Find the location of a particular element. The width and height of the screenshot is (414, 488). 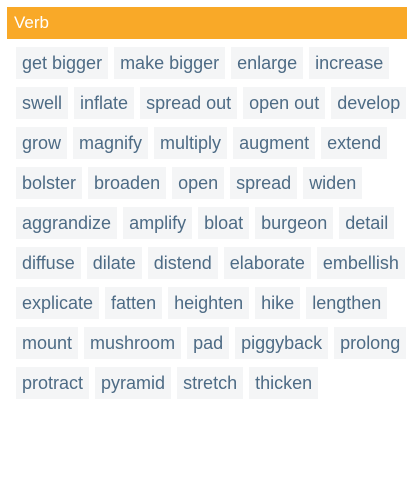

word-chip: make bigger is located at coordinates (170, 63).